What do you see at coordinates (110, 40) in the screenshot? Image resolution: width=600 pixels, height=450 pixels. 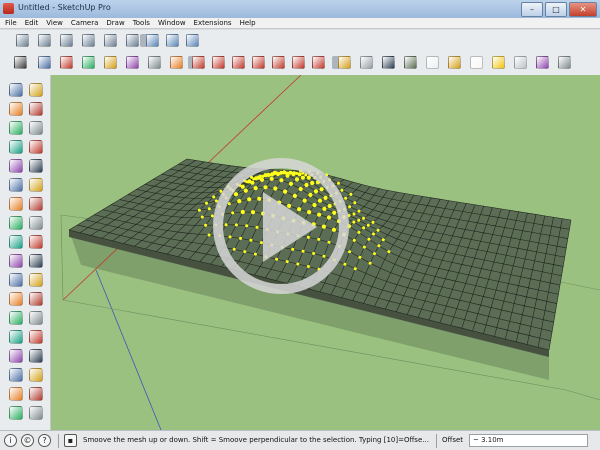 I see `back-view-icon` at bounding box center [110, 40].